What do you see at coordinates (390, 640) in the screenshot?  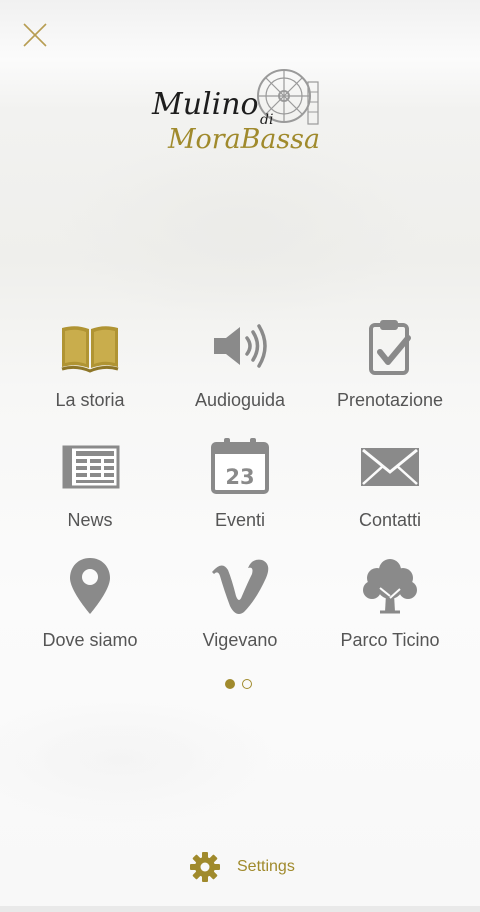 I see `menu-item-label: Parco Ticino` at bounding box center [390, 640].